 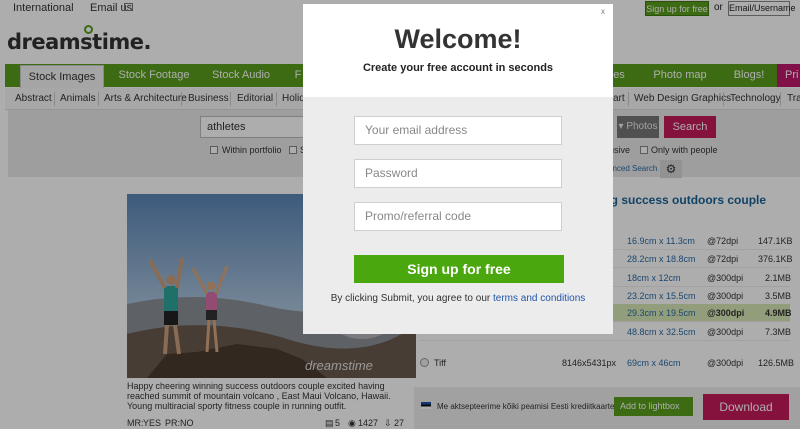 I want to click on modal-subtitle: Create your free account in seconds, so click(x=458, y=68).